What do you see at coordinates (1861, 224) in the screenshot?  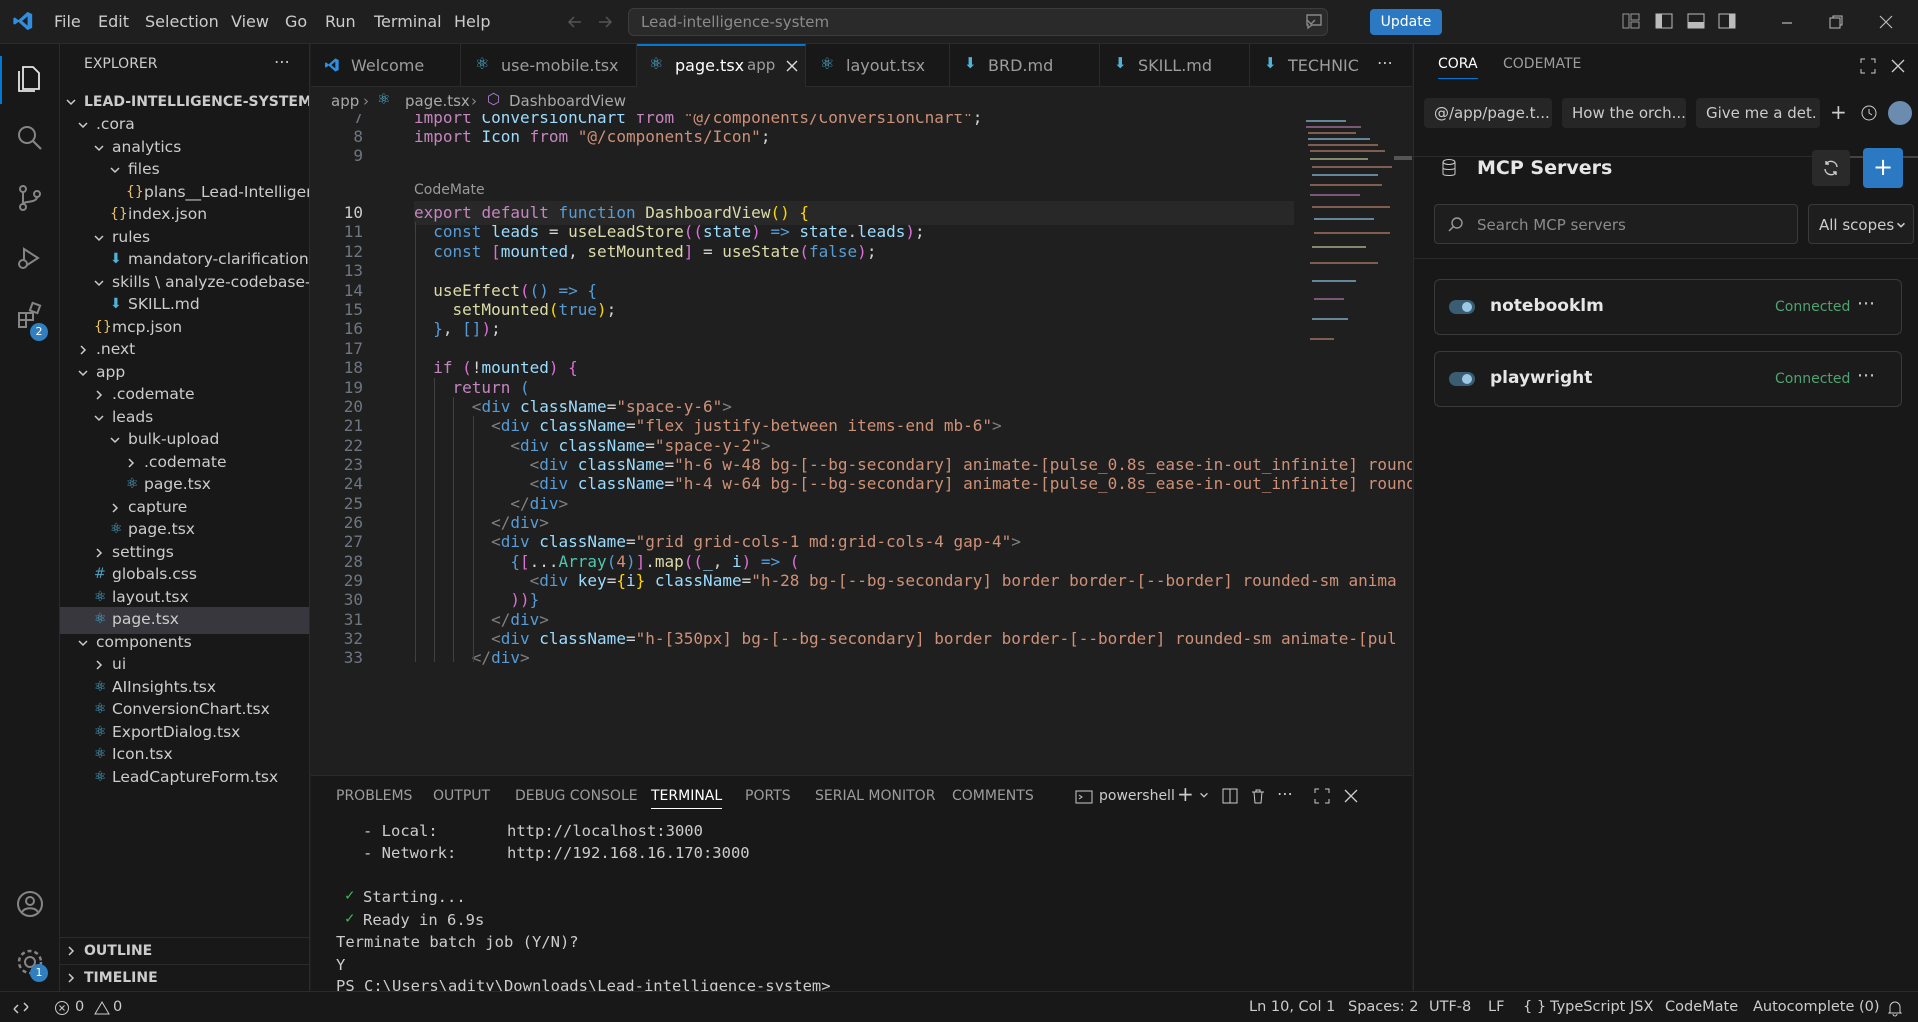 I see `scope-select: All scopes` at bounding box center [1861, 224].